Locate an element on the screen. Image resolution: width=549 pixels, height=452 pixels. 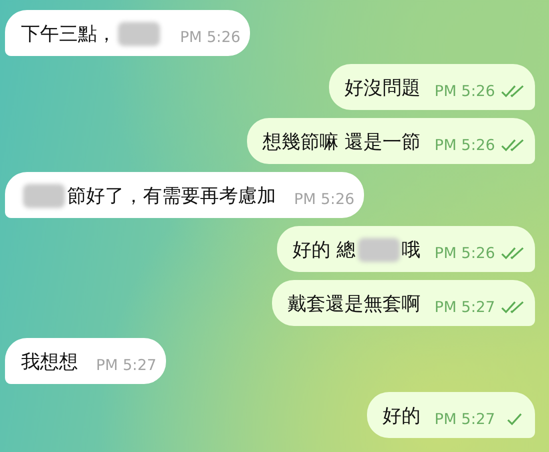
message-text: 我想想 is located at coordinates (49, 362).